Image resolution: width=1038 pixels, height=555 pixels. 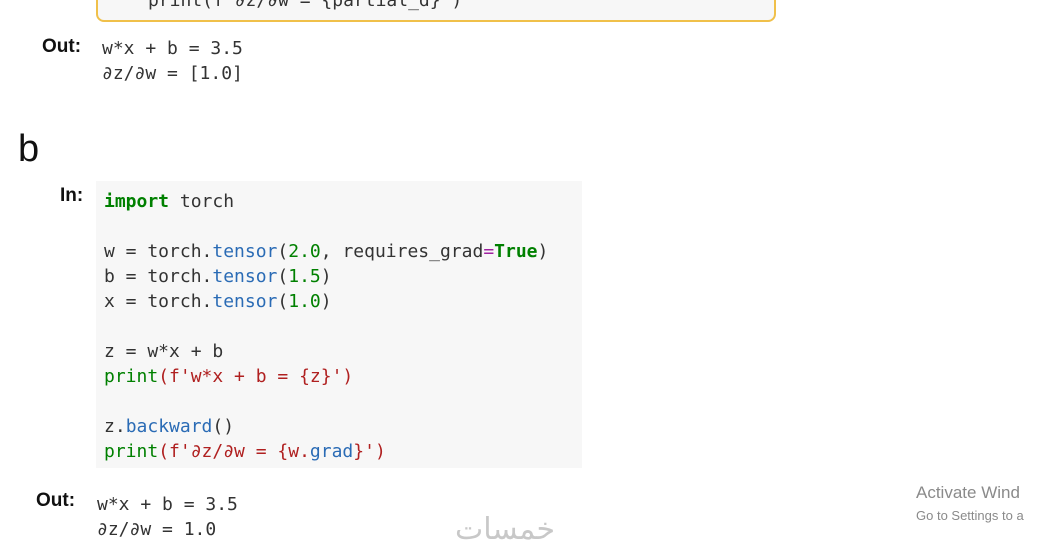 I want to click on keyword-true: True, so click(x=516, y=251).